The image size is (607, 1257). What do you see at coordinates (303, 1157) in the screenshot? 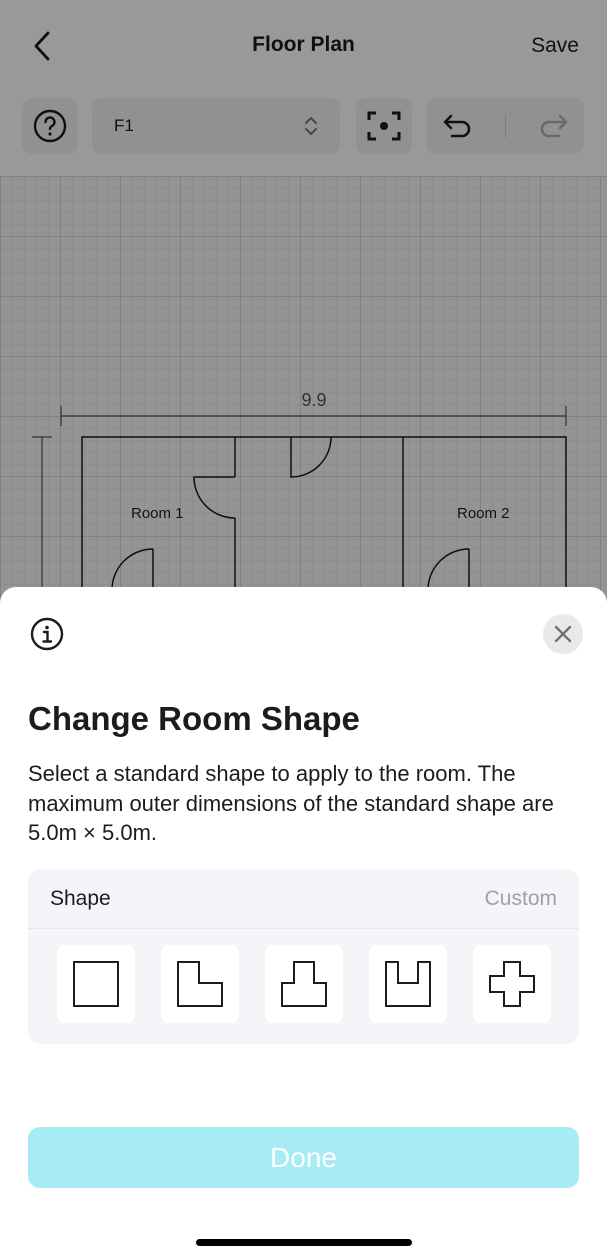
I see `done-button: Done` at bounding box center [303, 1157].